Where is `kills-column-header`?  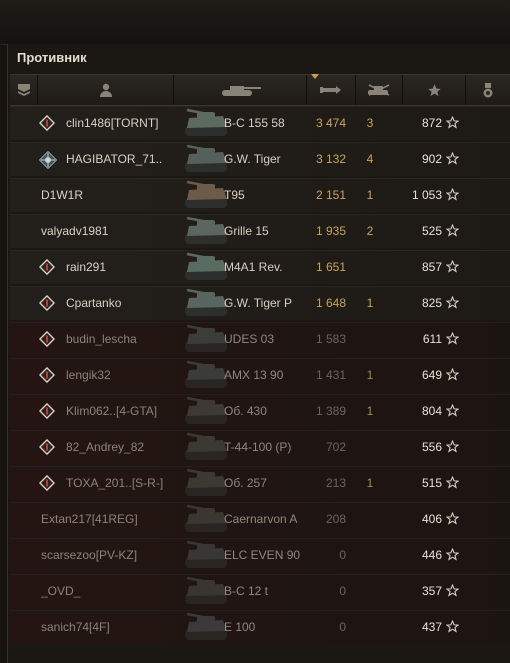 kills-column-header is located at coordinates (379, 90).